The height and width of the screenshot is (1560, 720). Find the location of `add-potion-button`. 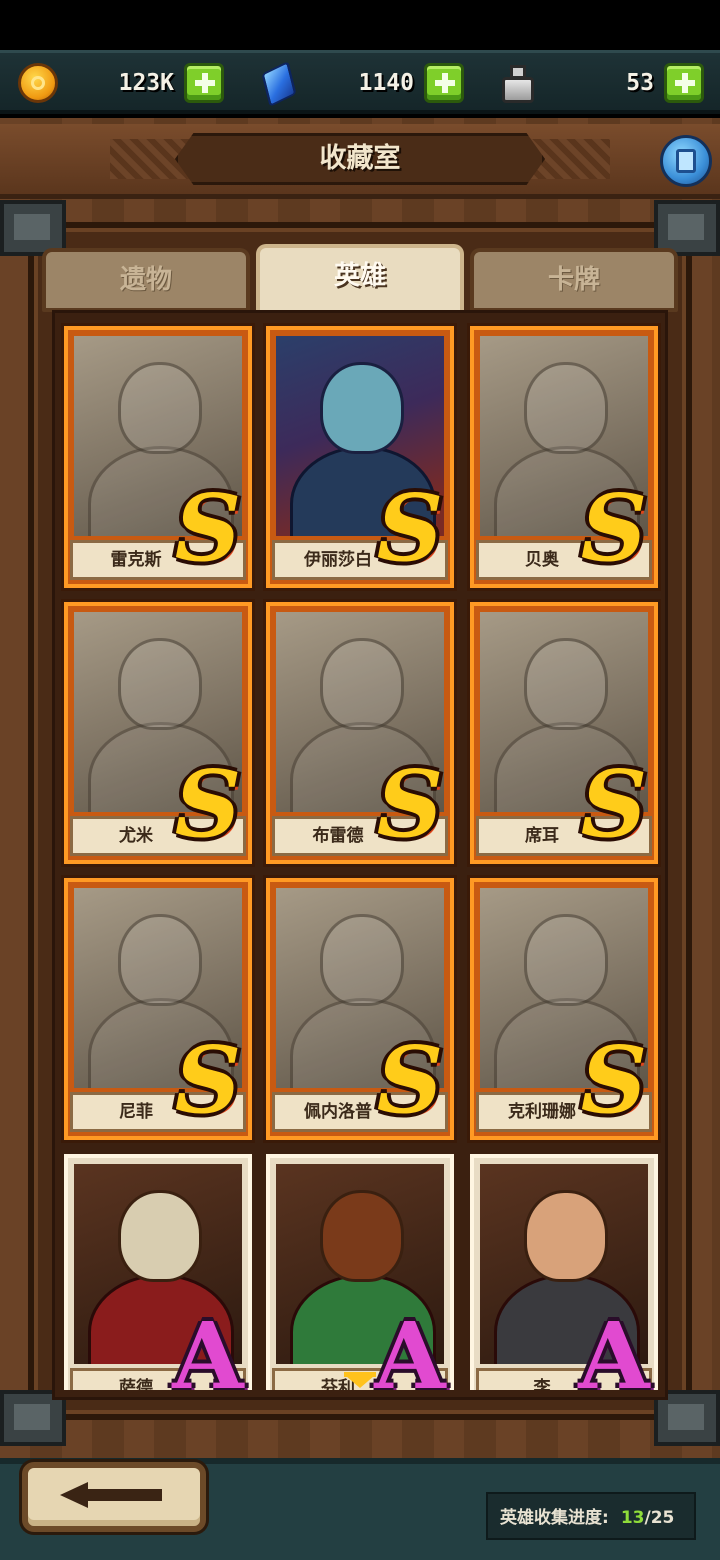

add-potion-button is located at coordinates (684, 83).